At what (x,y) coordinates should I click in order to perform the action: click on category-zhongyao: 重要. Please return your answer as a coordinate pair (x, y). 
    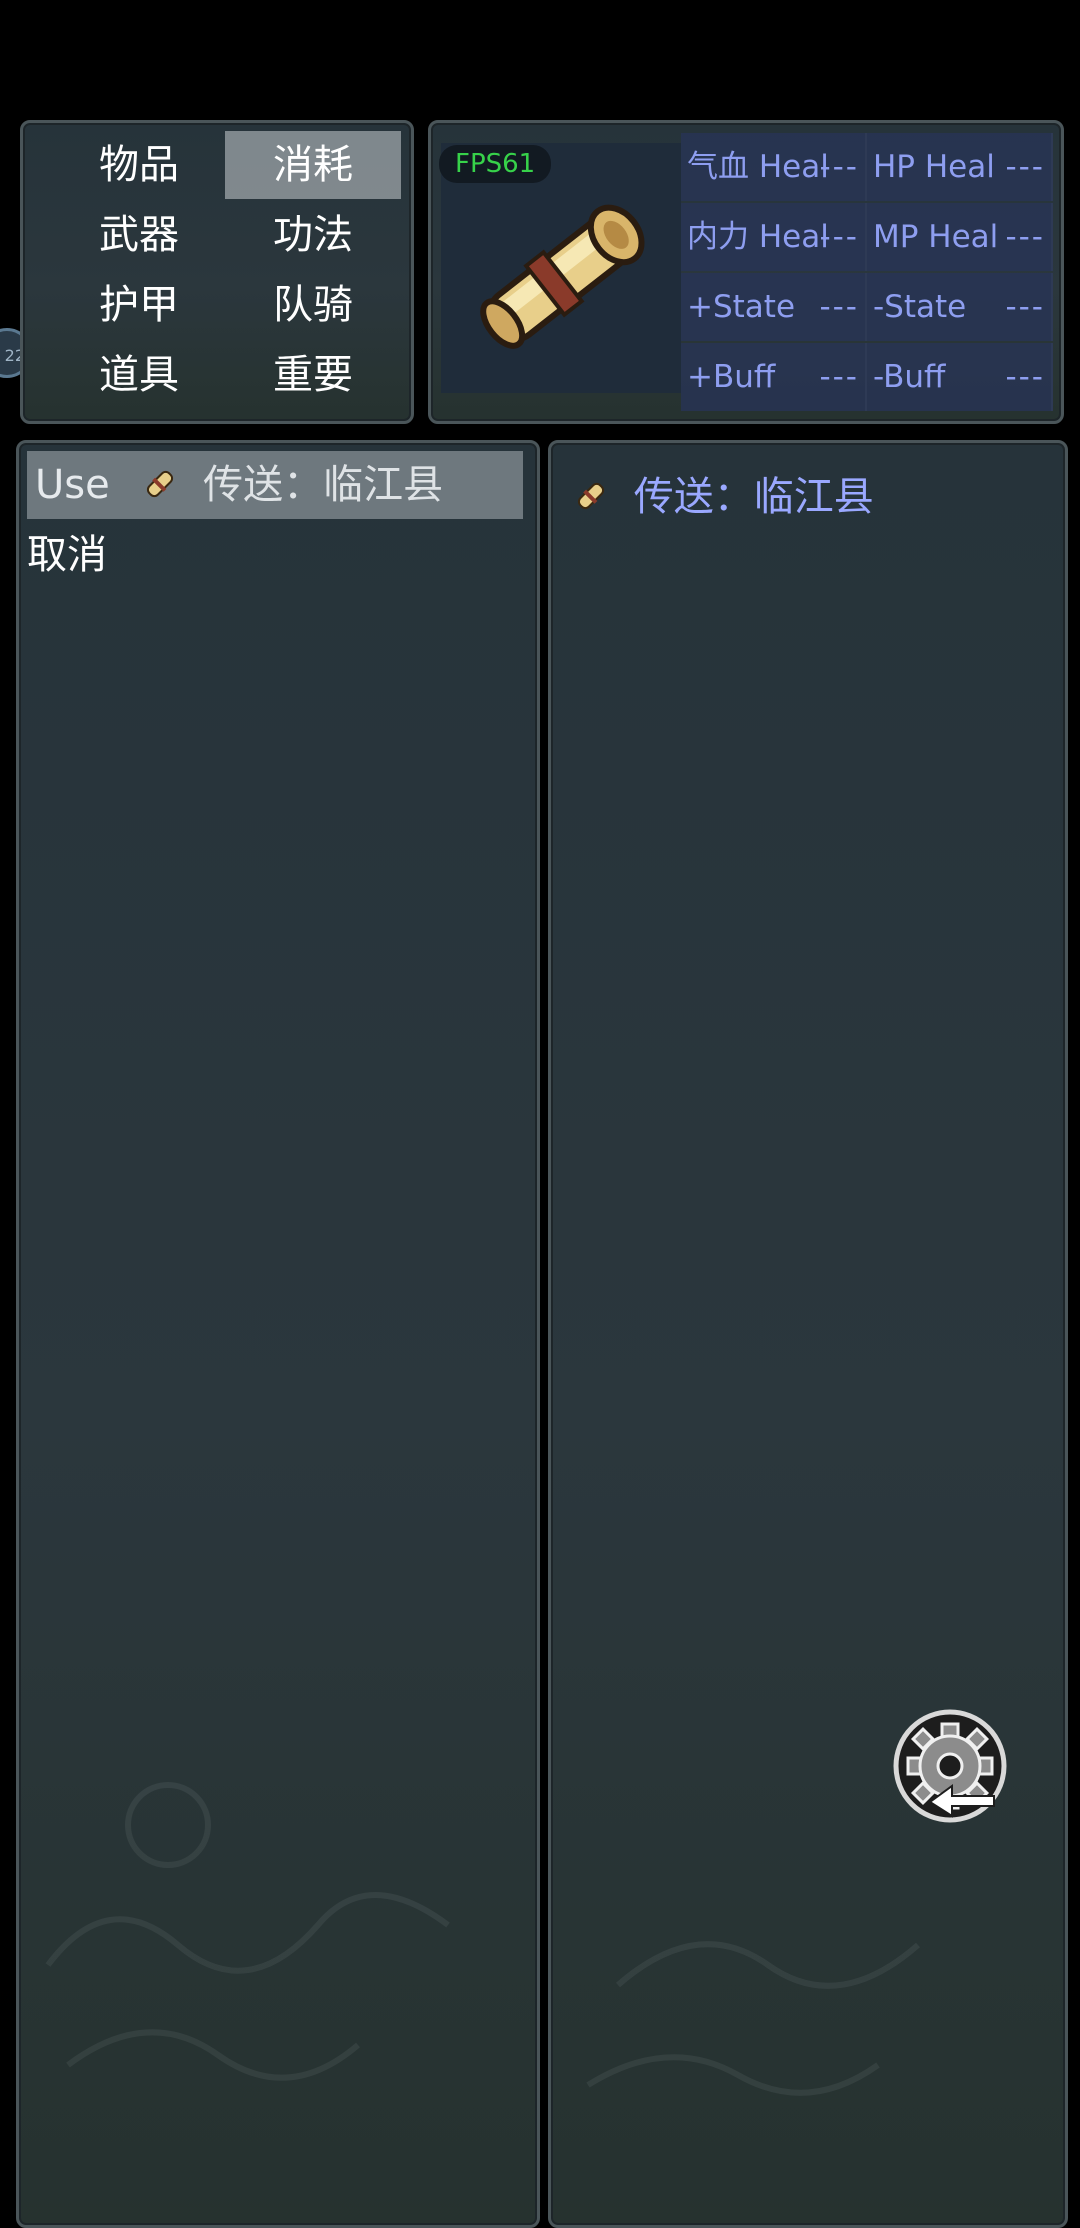
    Looking at the image, I should click on (313, 375).